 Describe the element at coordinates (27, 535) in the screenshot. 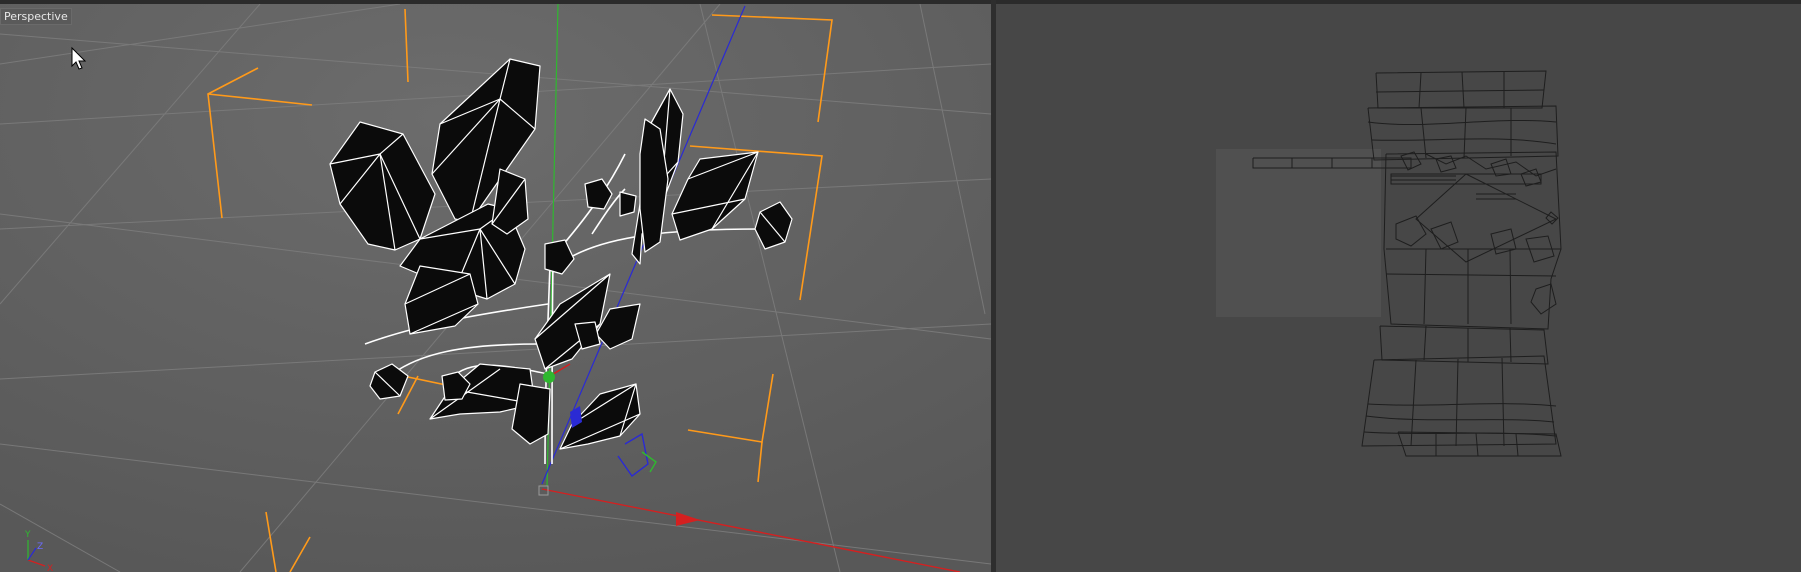

I see `axis-y-label: Y` at that location.